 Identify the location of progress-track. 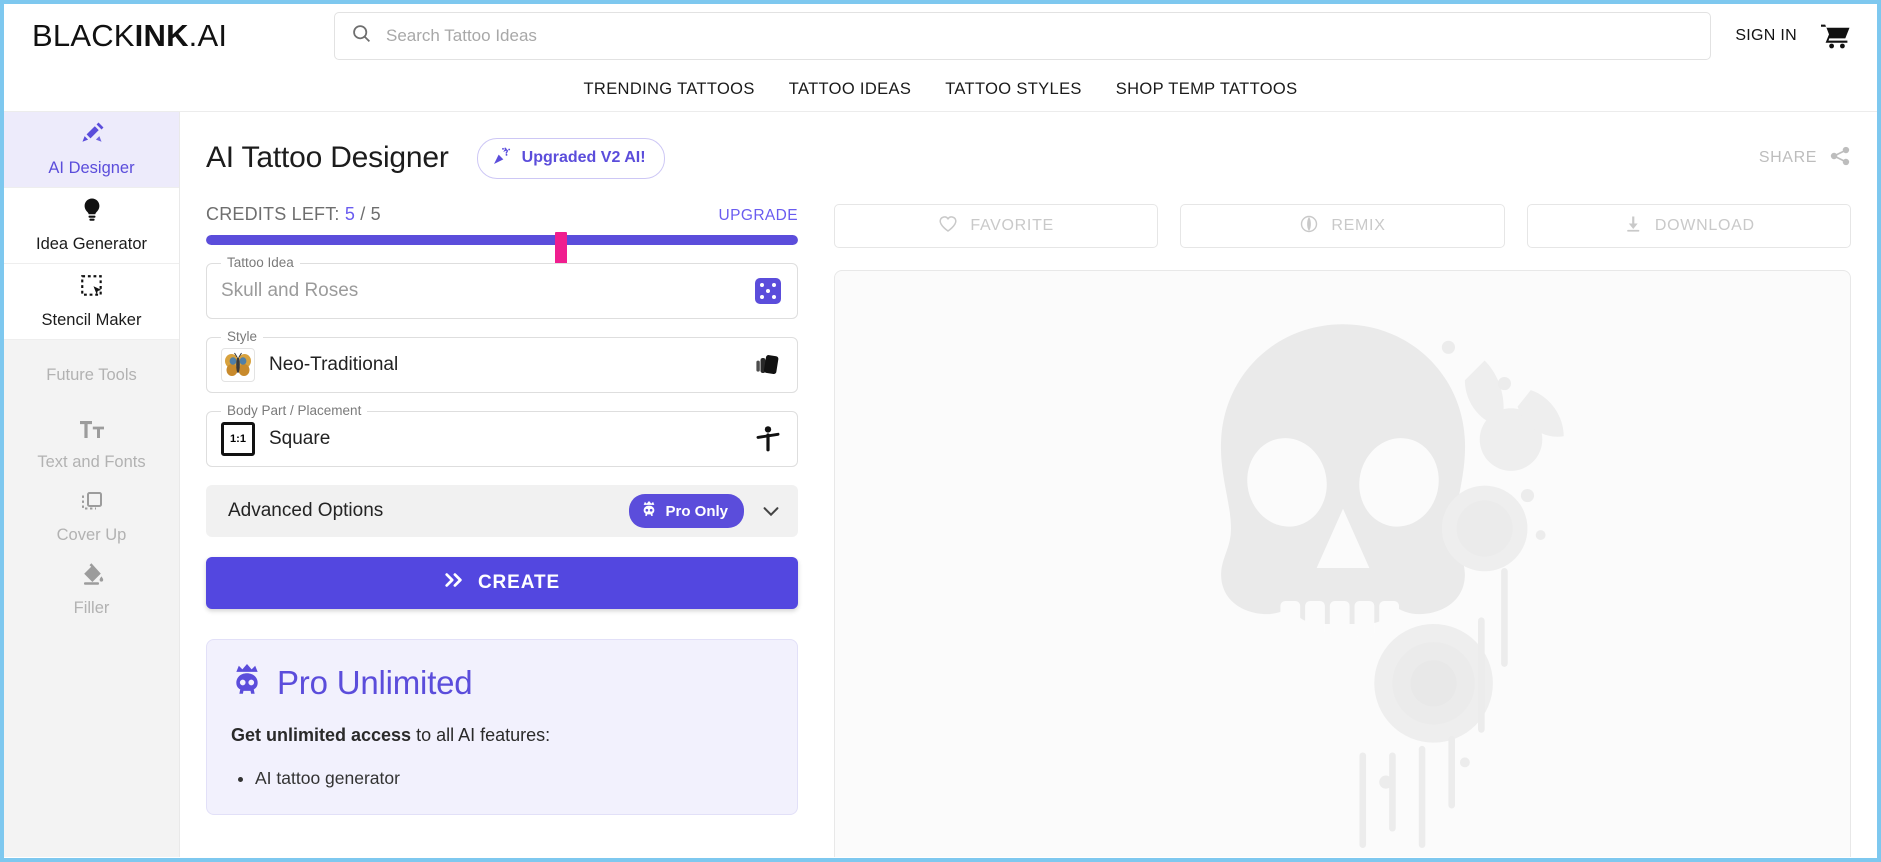
(502, 240).